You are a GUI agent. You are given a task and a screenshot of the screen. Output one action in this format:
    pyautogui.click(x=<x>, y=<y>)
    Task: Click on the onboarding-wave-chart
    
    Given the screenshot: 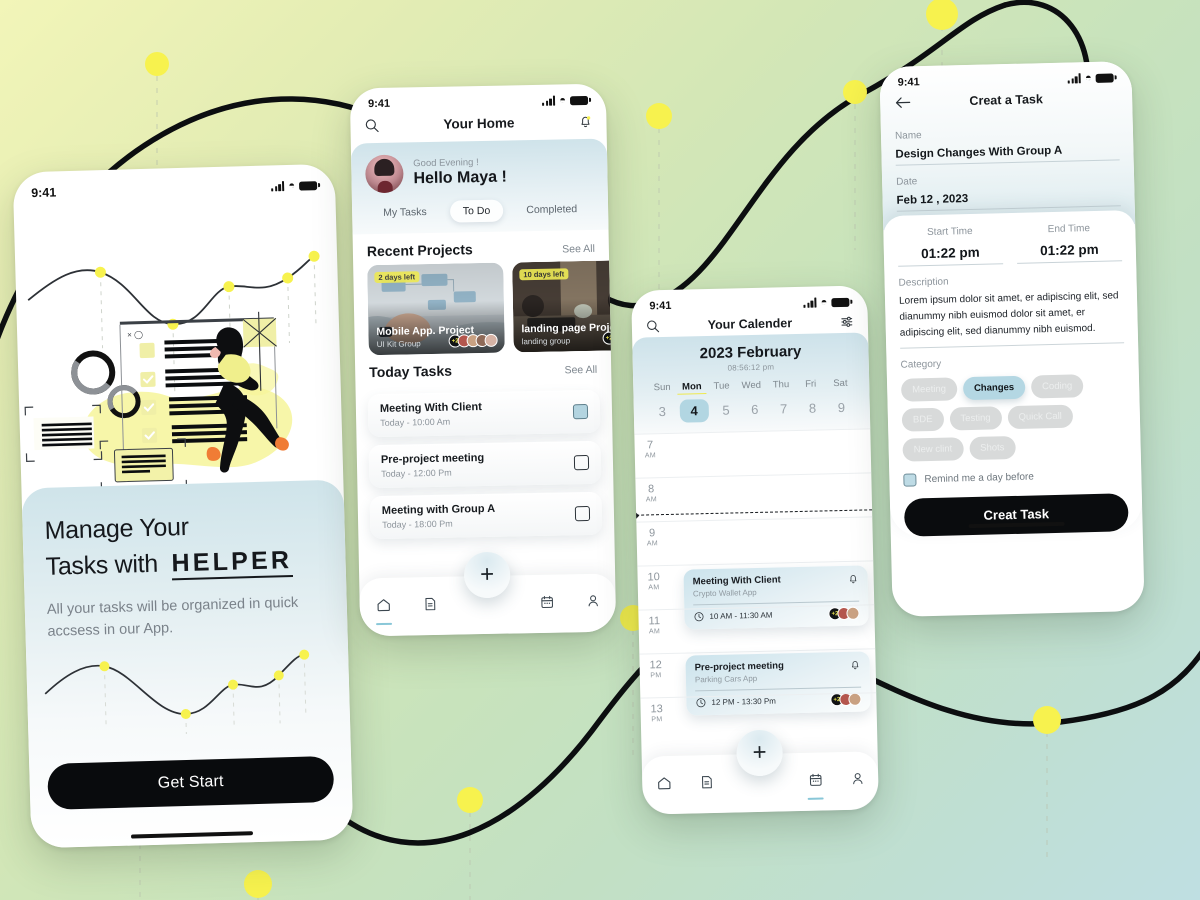 What is the action you would take?
    pyautogui.click(x=177, y=692)
    